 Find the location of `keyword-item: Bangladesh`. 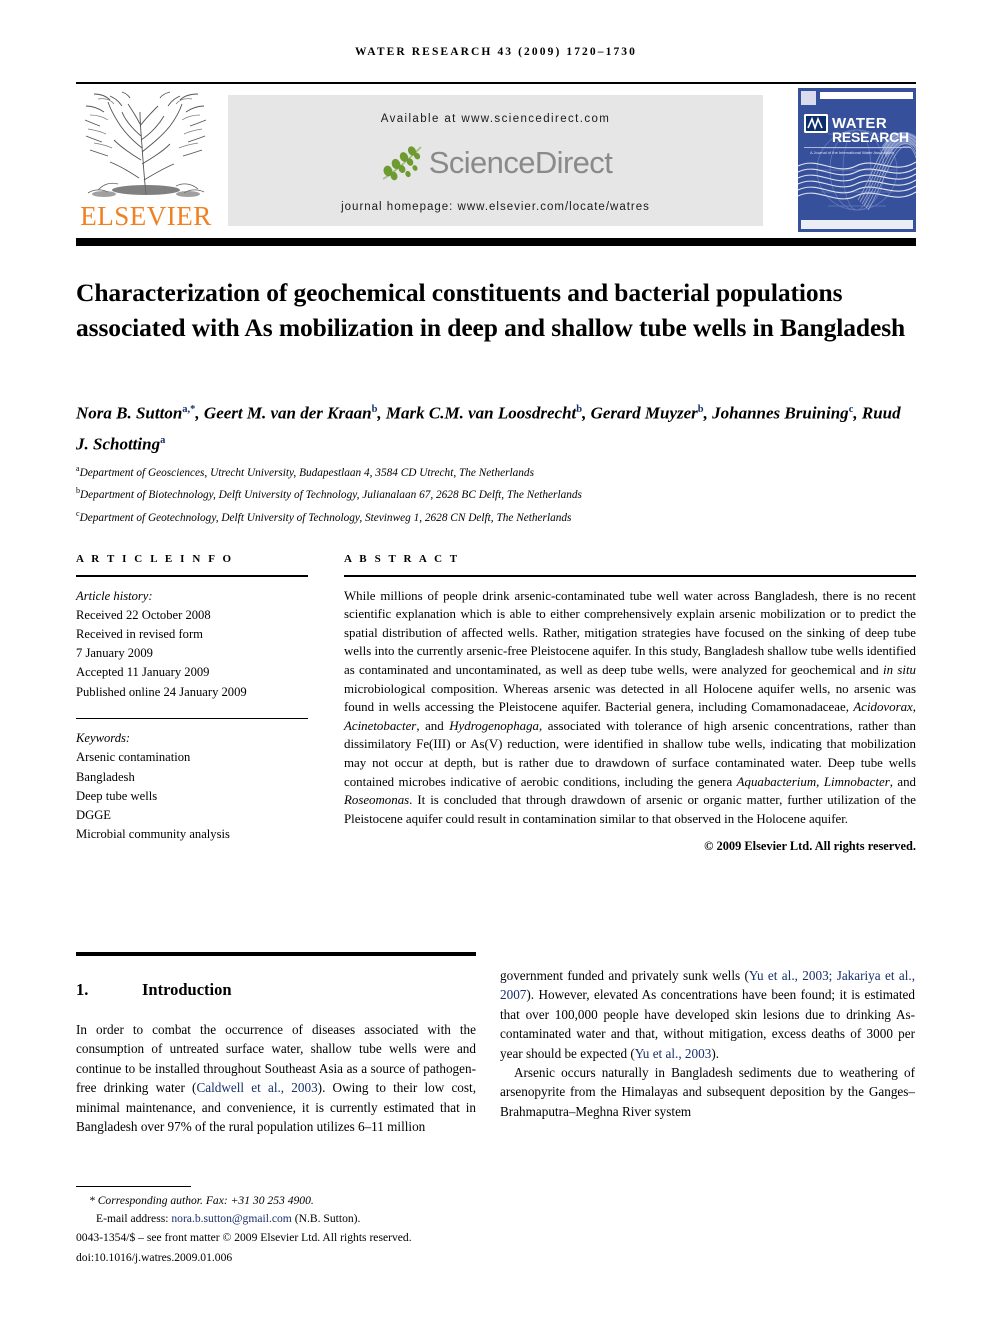

keyword-item: Bangladesh is located at coordinates (192, 777).